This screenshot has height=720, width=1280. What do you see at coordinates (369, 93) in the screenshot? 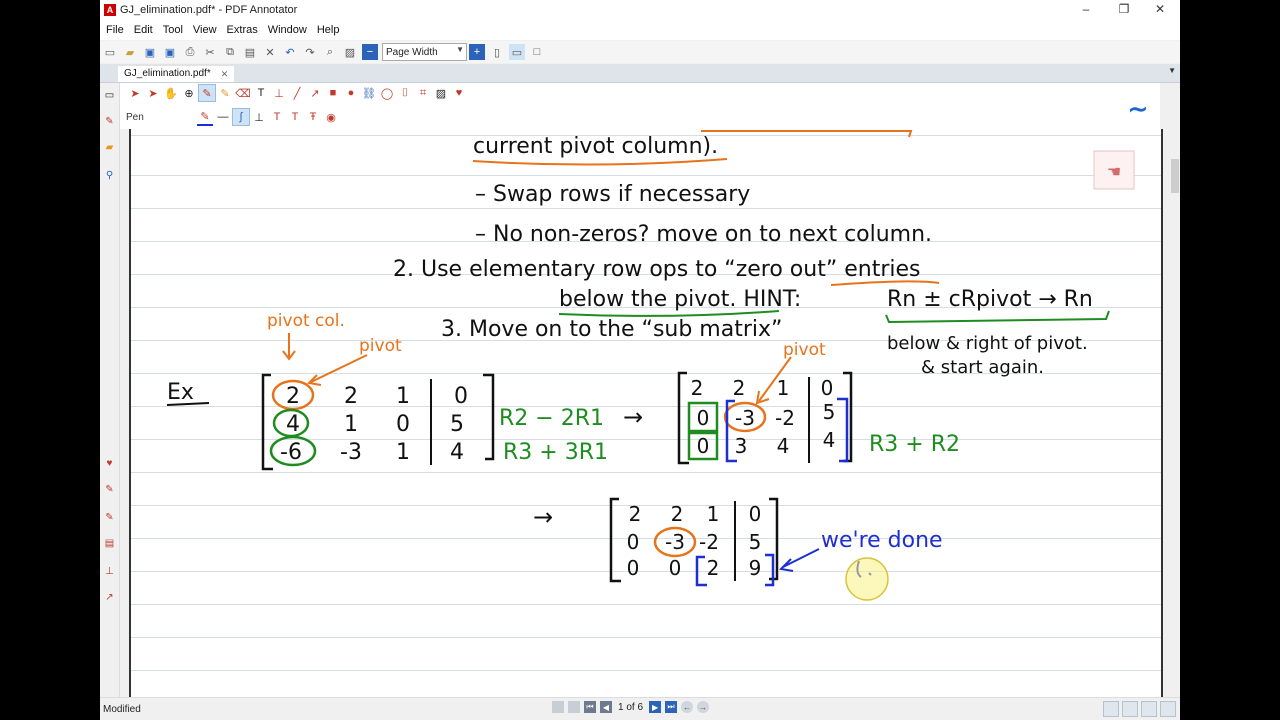
I see `link-icon: ⛓` at bounding box center [369, 93].